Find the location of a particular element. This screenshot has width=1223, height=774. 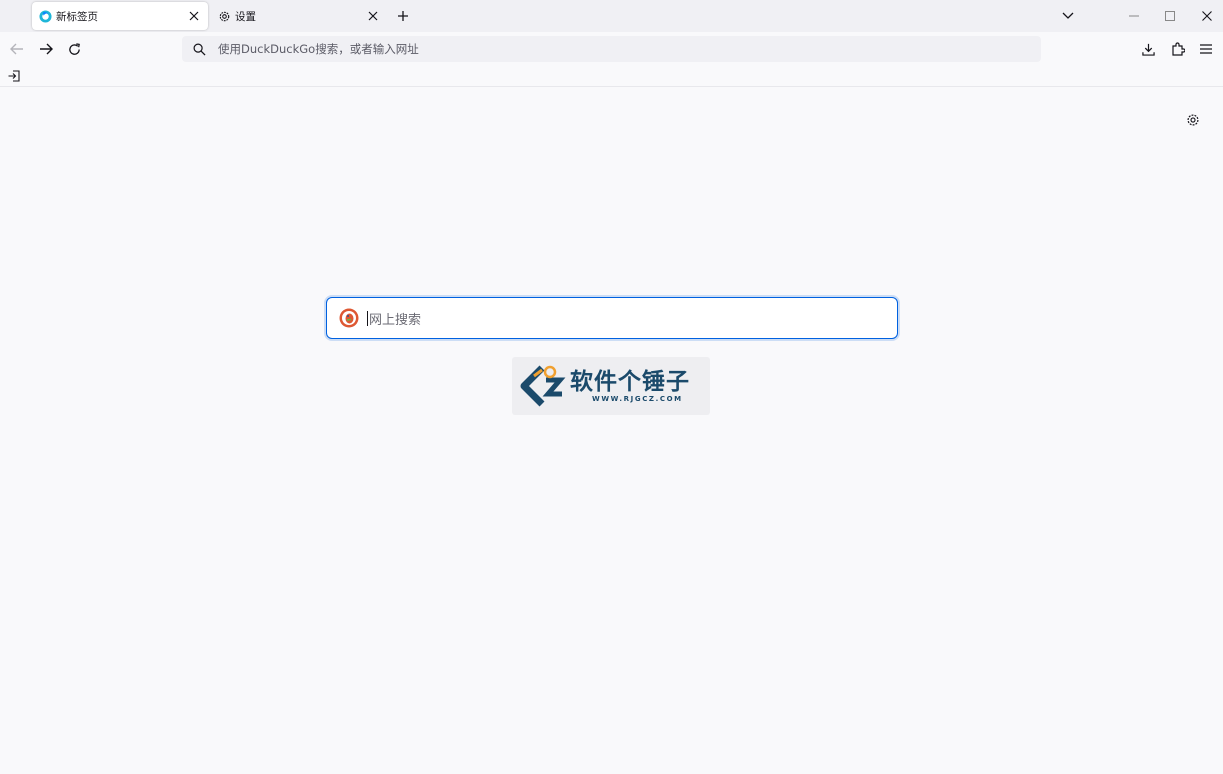

close-window-button is located at coordinates (1207, 16).